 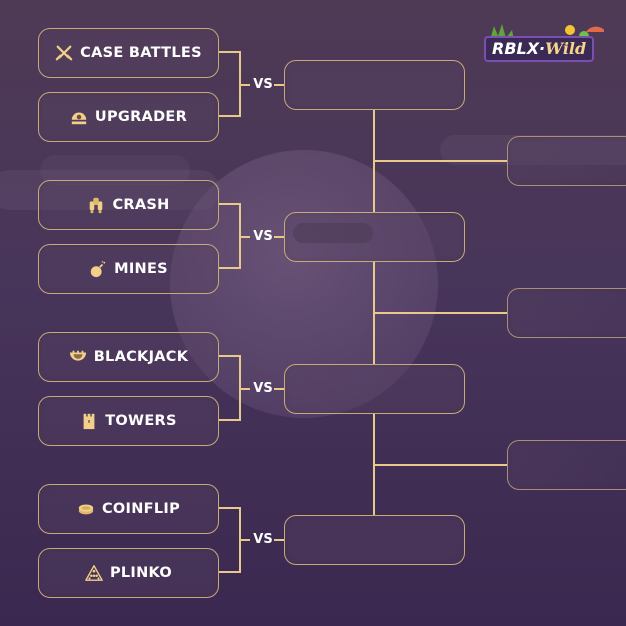 I want to click on game-coinflip: COINFLIP, so click(x=128, y=509).